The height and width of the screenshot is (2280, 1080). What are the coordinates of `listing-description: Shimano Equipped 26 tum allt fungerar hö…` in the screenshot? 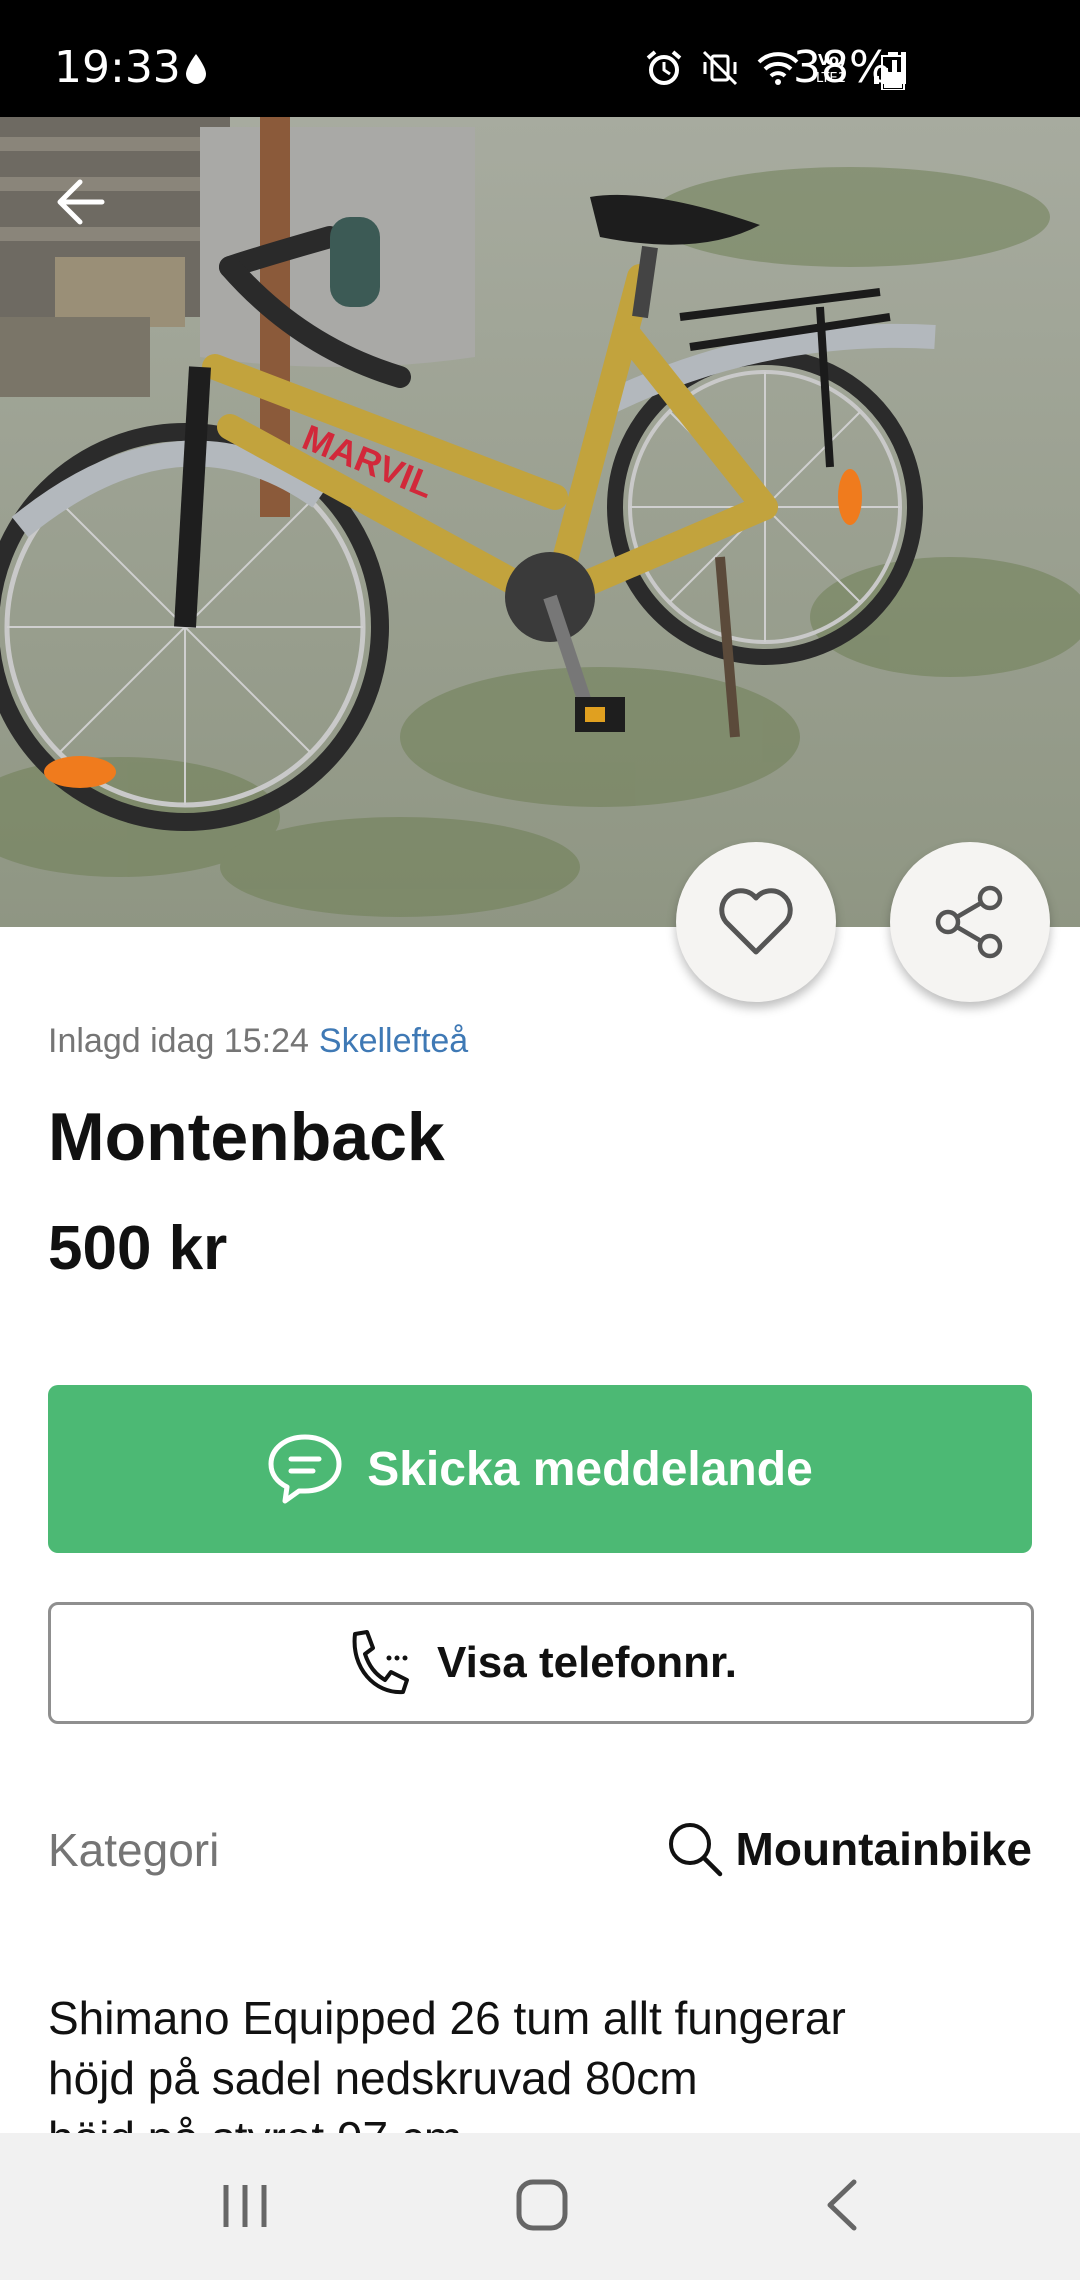 It's located at (447, 2062).